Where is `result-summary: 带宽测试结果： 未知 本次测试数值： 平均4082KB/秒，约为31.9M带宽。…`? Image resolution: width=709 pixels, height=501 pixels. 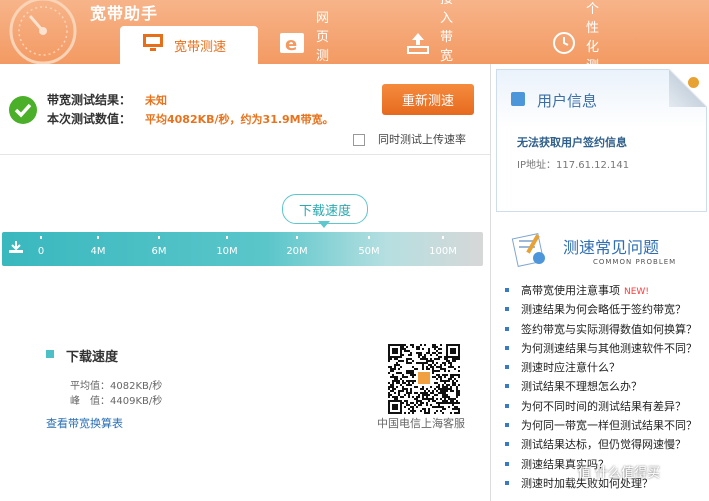 result-summary: 带宽测试结果： 未知 本次测试数值： 平均4082KB/秒，约为31.9M带宽。… is located at coordinates (245, 109).